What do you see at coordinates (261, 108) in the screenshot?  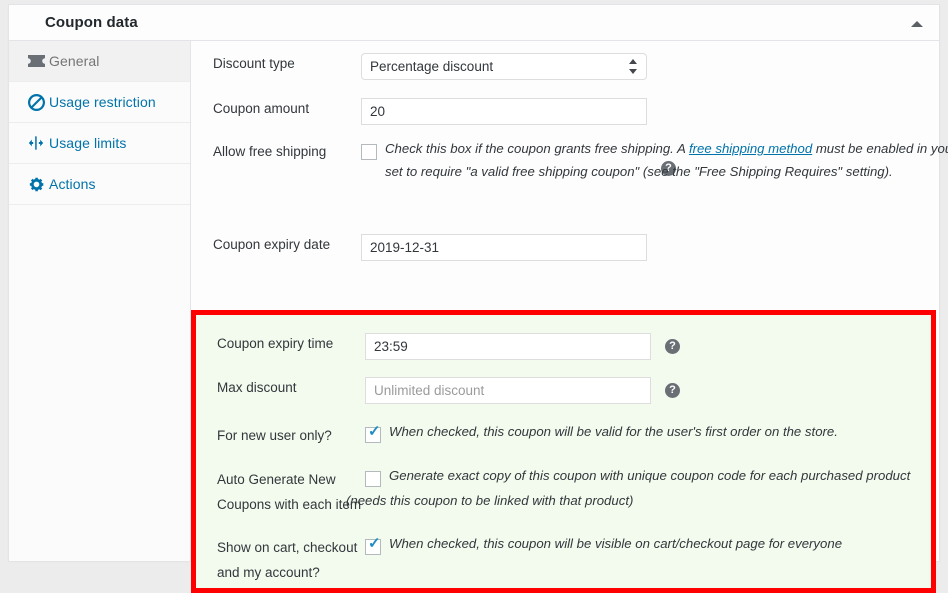 I see `coupon-amount-label: Coupon amount` at bounding box center [261, 108].